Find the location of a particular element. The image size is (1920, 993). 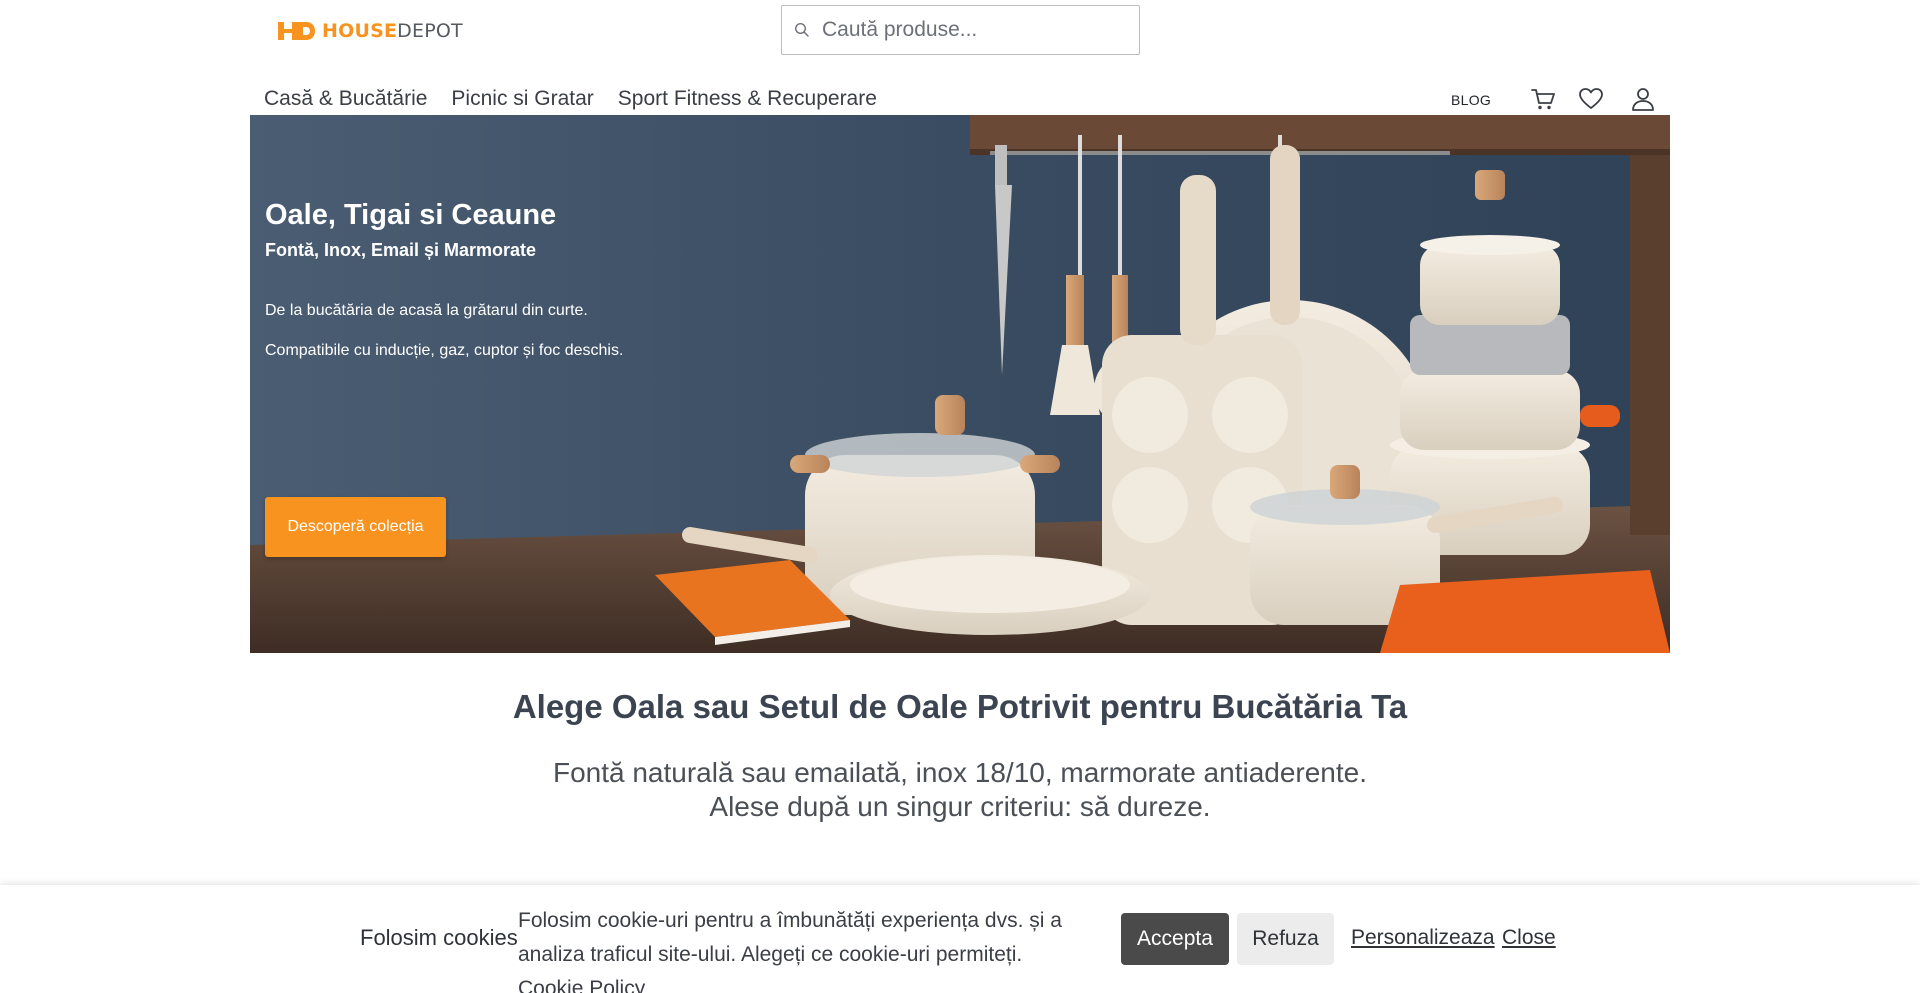

search-input is located at coordinates (972, 30).